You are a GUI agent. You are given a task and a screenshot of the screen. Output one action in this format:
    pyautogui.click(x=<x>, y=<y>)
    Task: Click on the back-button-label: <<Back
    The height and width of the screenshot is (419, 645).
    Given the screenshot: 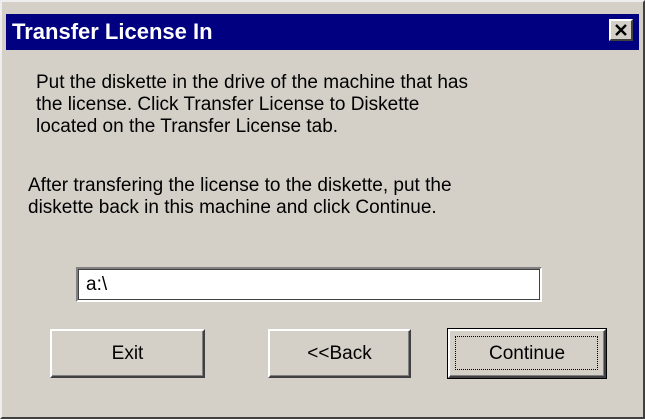 What is the action you would take?
    pyautogui.click(x=339, y=353)
    